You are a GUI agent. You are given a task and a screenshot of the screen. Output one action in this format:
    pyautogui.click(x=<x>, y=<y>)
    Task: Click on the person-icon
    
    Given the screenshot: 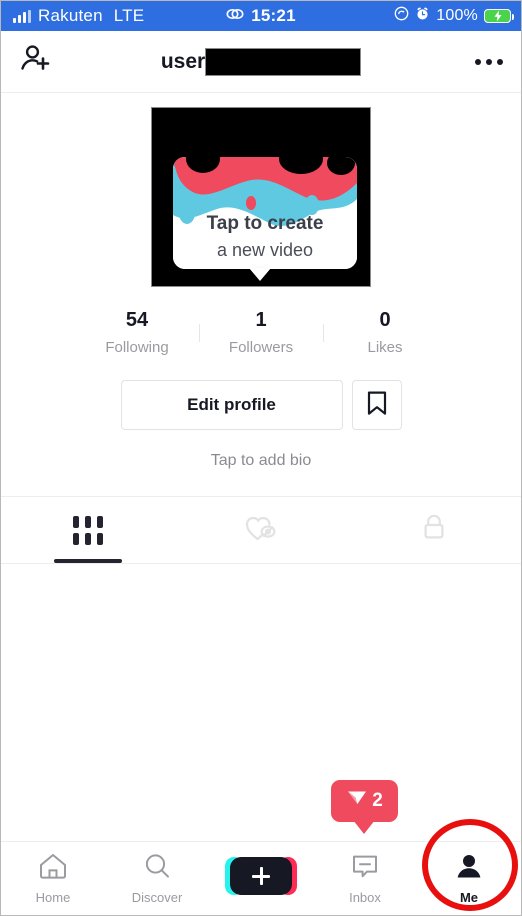 What is the action you would take?
    pyautogui.click(x=469, y=868)
    